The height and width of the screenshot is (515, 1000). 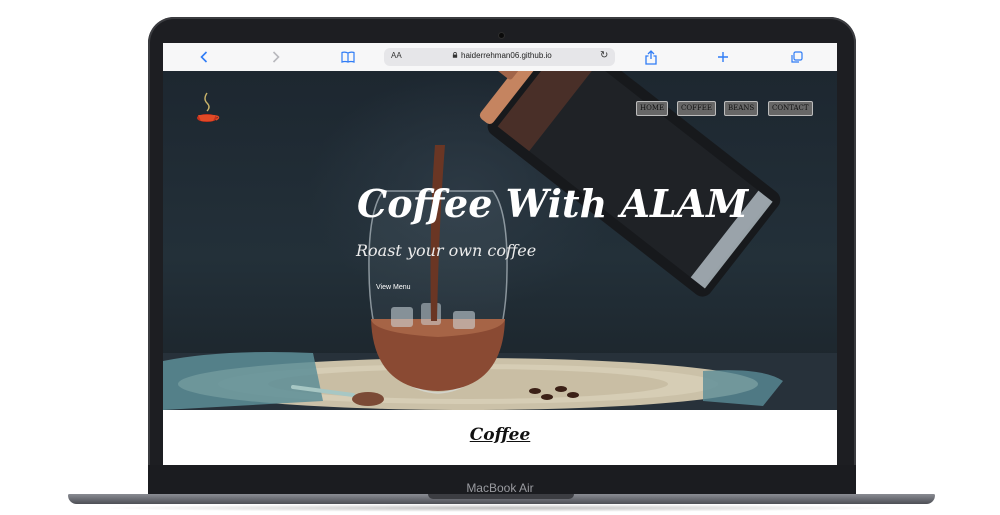 What do you see at coordinates (208, 109) in the screenshot?
I see `site-logo-icon` at bounding box center [208, 109].